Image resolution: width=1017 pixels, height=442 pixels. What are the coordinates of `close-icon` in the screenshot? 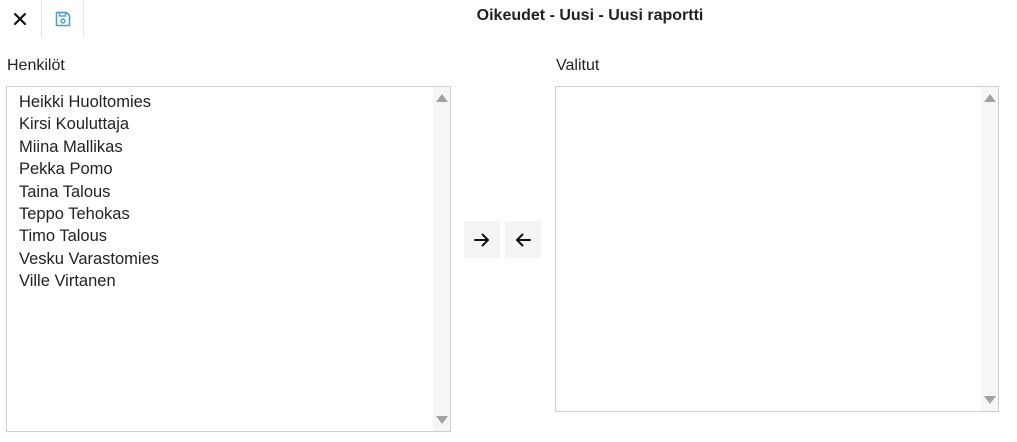 It's located at (20, 19).